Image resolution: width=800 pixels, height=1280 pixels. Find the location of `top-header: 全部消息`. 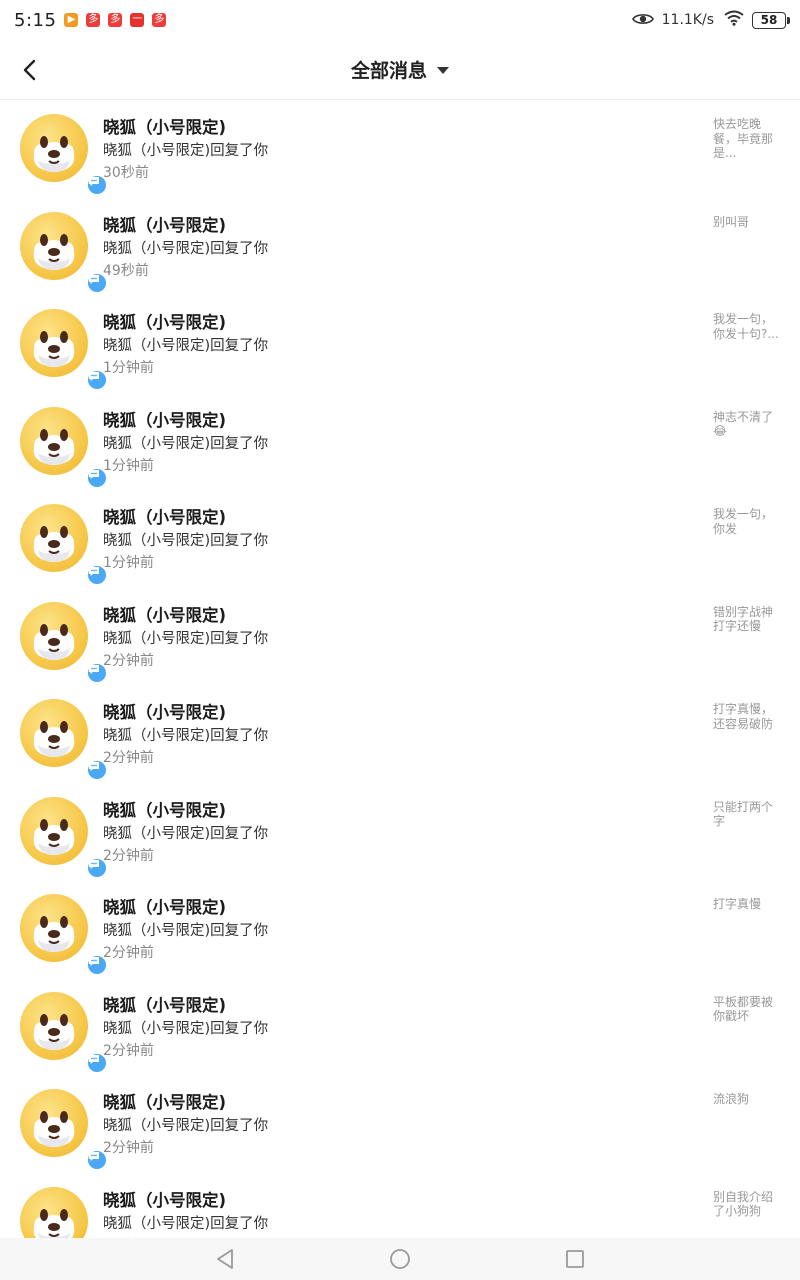

top-header: 全部消息 is located at coordinates (400, 70).